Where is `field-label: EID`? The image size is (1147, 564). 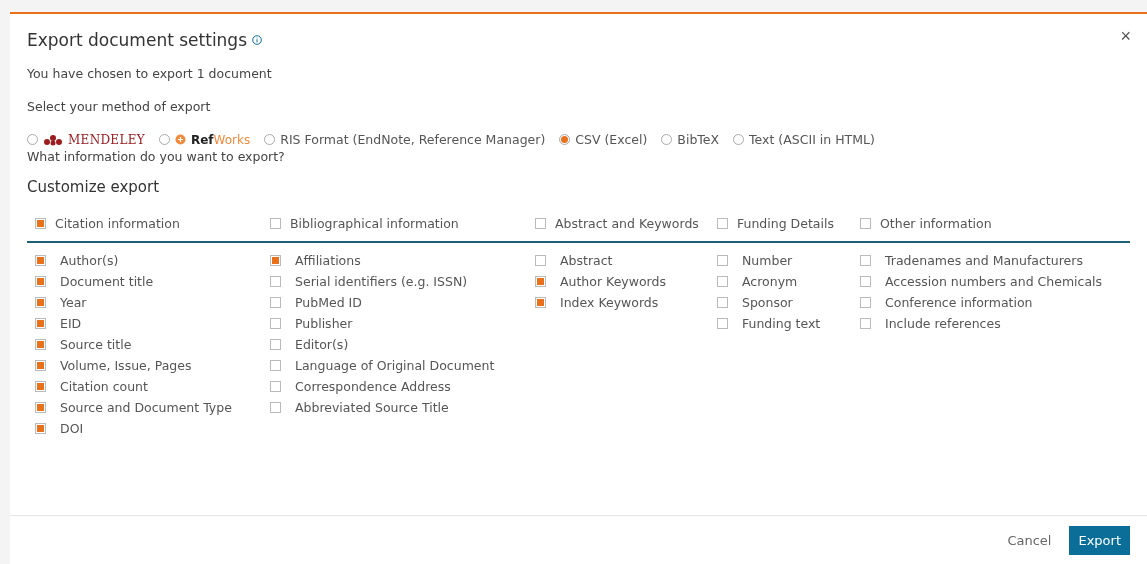 field-label: EID is located at coordinates (71, 323).